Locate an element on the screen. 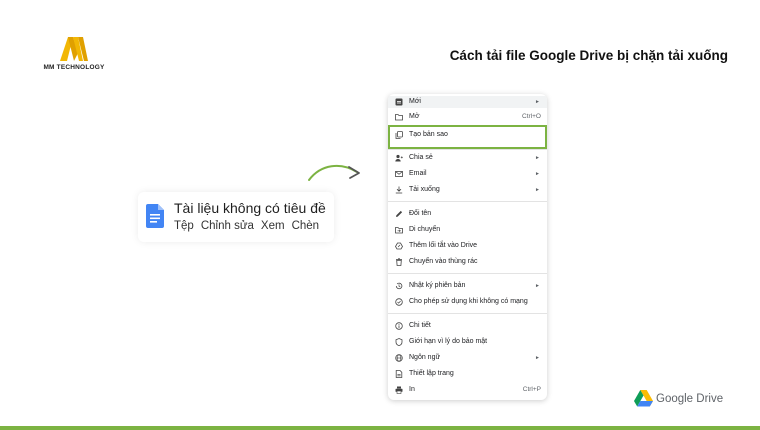  menu-item-version-history: Nhật ký phiên bản ► is located at coordinates (467, 286).